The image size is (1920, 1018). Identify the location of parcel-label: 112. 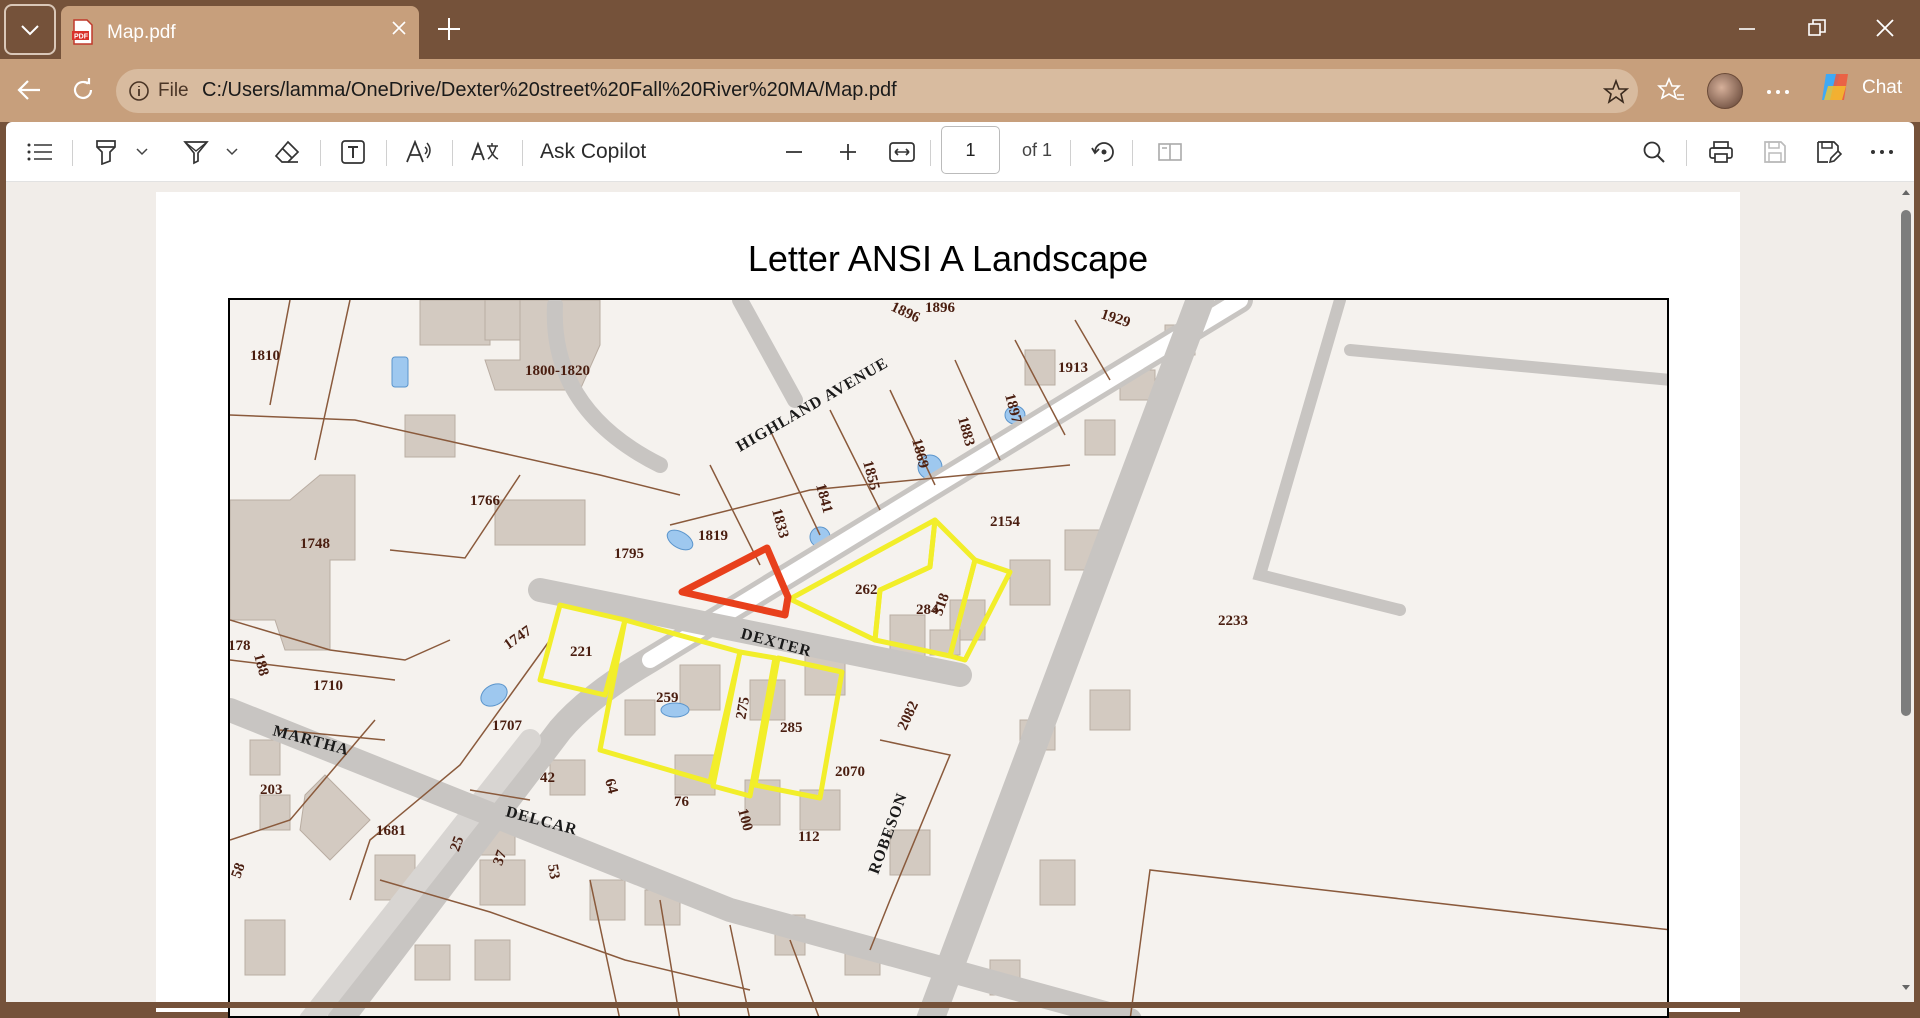
(809, 837).